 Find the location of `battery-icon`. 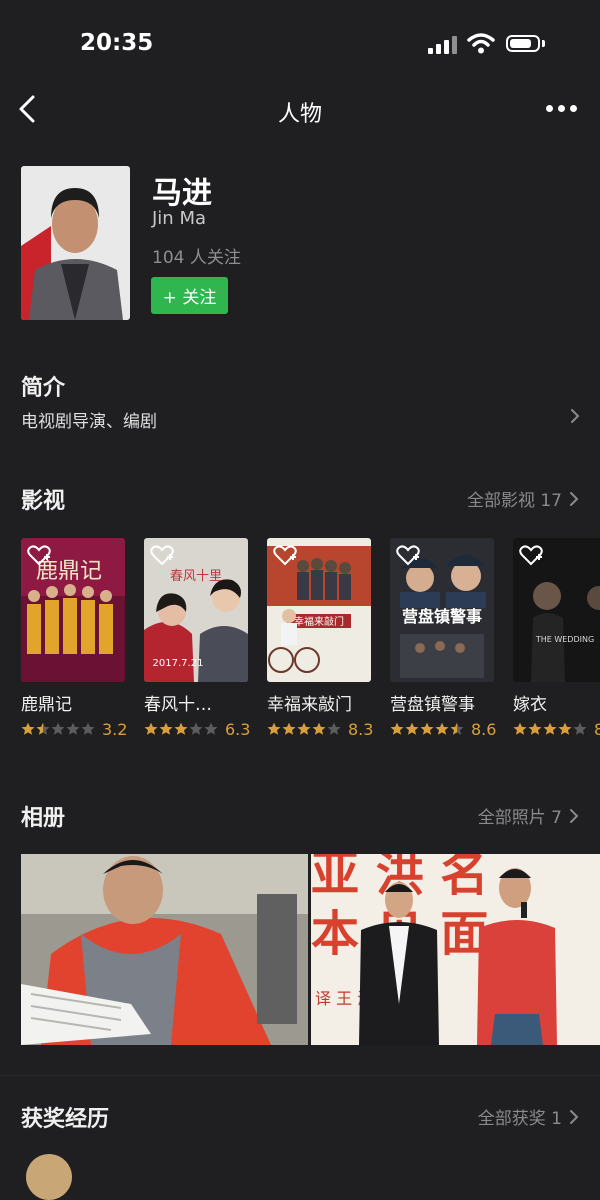

battery-icon is located at coordinates (523, 43).